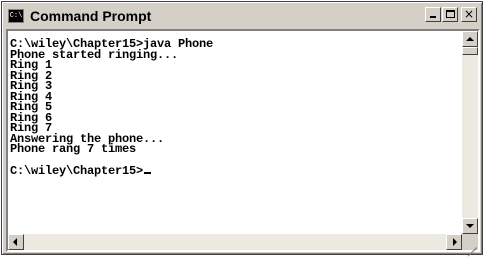 This screenshot has width=484, height=257. Describe the element at coordinates (433, 14) in the screenshot. I see `minimize-button` at that location.